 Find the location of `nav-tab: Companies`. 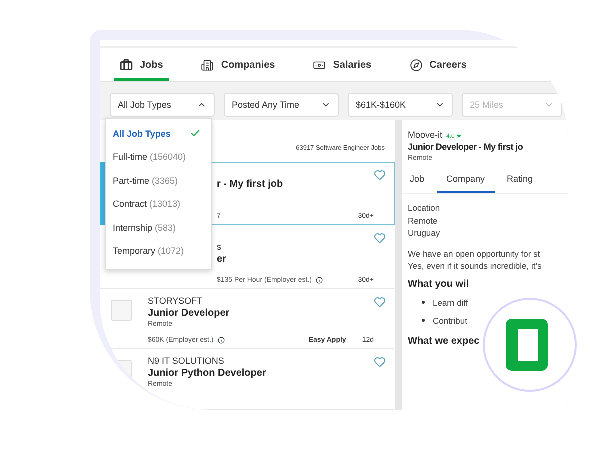

nav-tab: Companies is located at coordinates (238, 67).